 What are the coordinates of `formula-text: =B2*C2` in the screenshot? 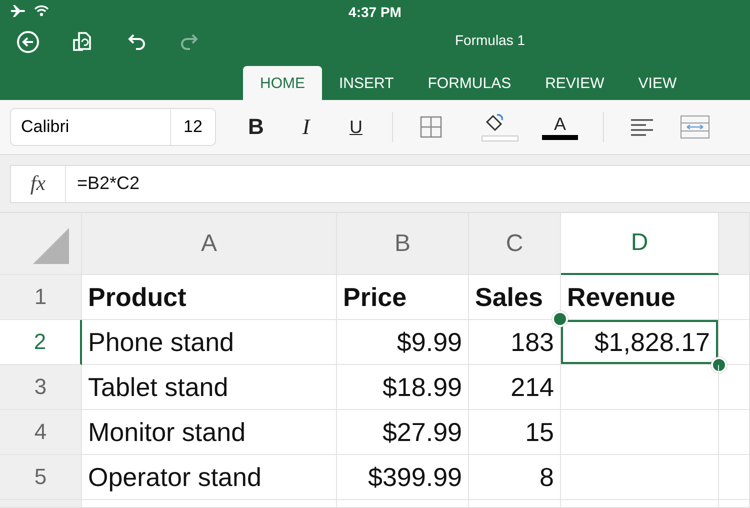 It's located at (108, 183).